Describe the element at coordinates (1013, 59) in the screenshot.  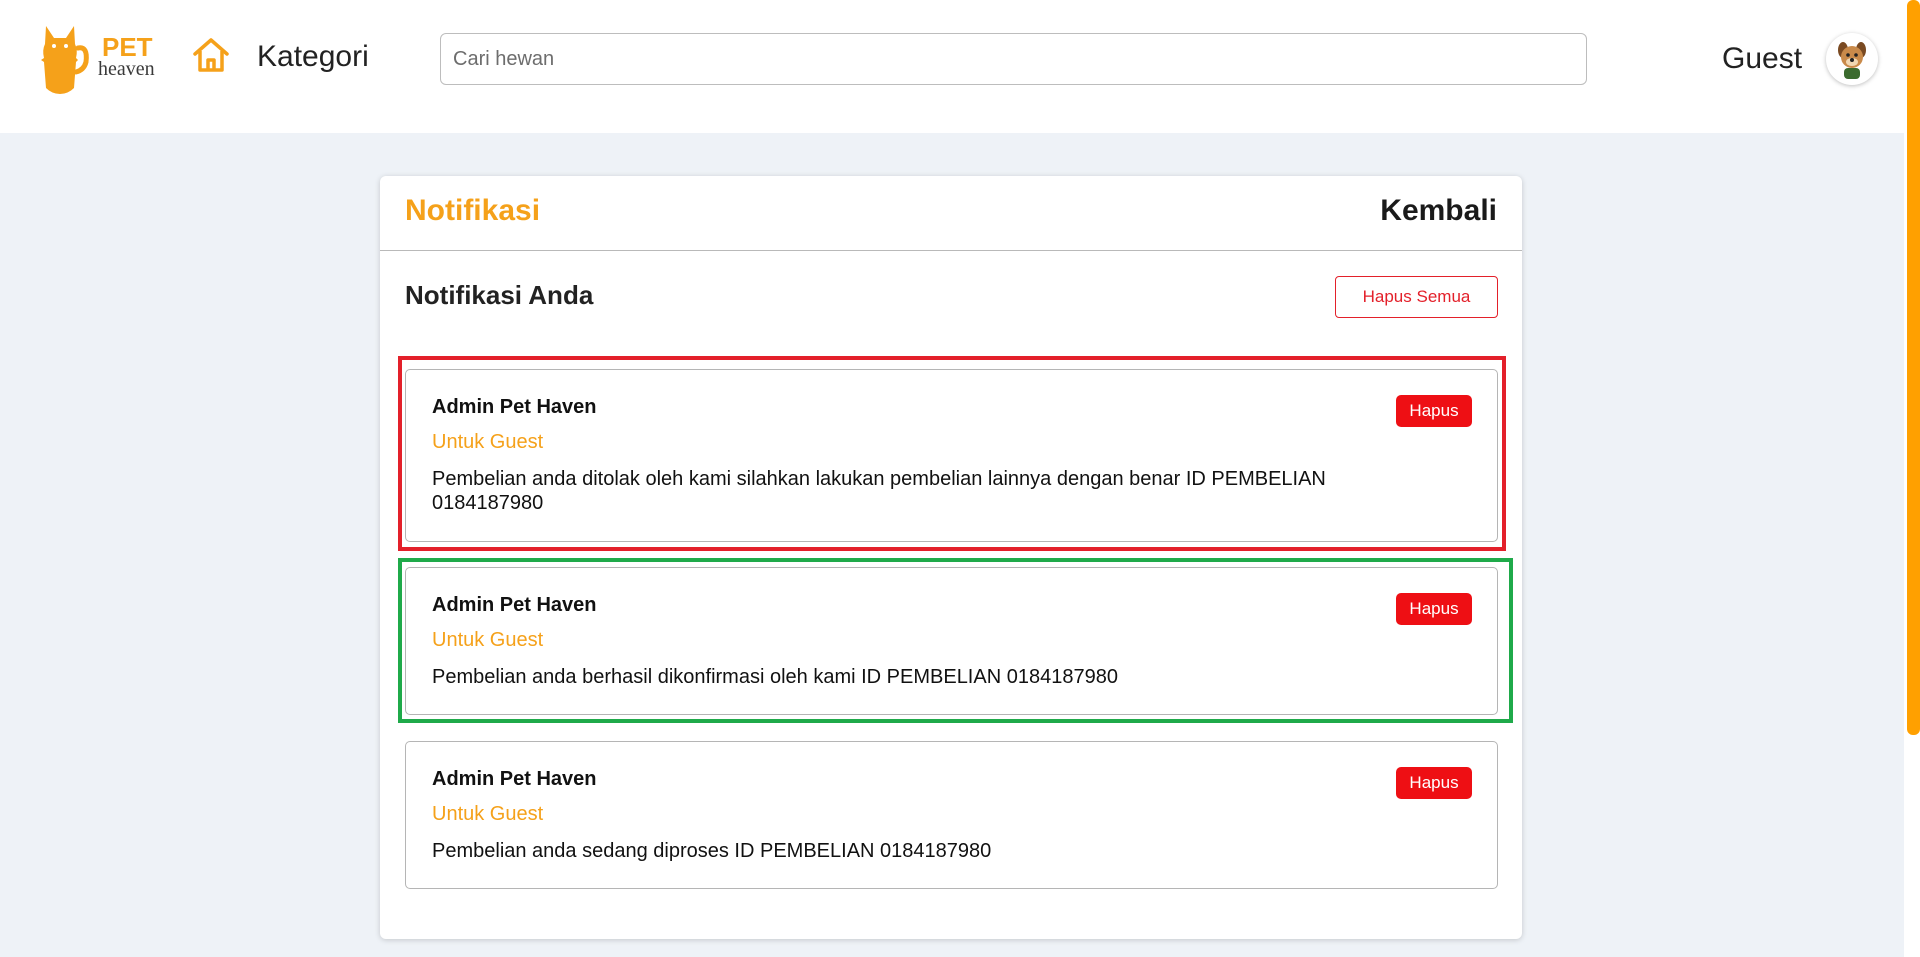
I see `search-input` at that location.